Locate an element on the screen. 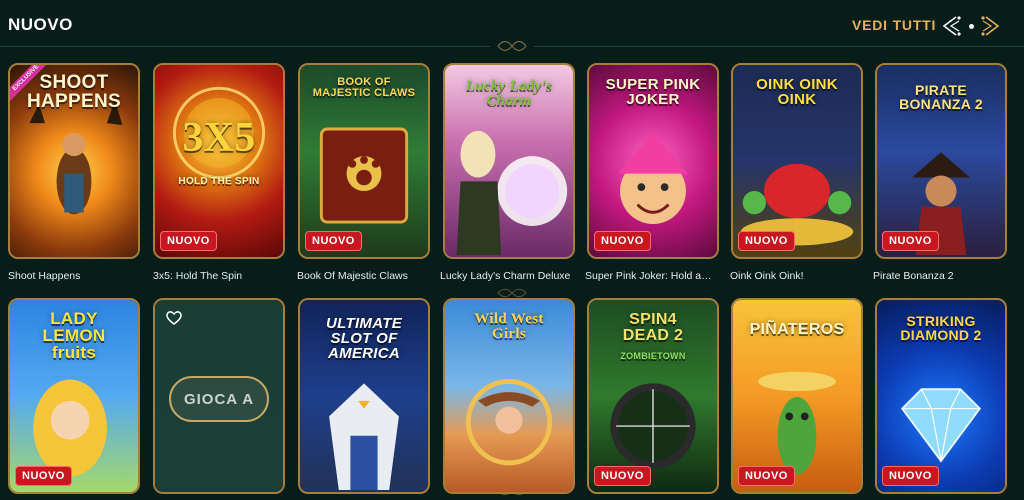 Image resolution: width=1024 pixels, height=500 pixels. game-card-pinateros: PIÑATEROS NUOVO is located at coordinates (797, 396).